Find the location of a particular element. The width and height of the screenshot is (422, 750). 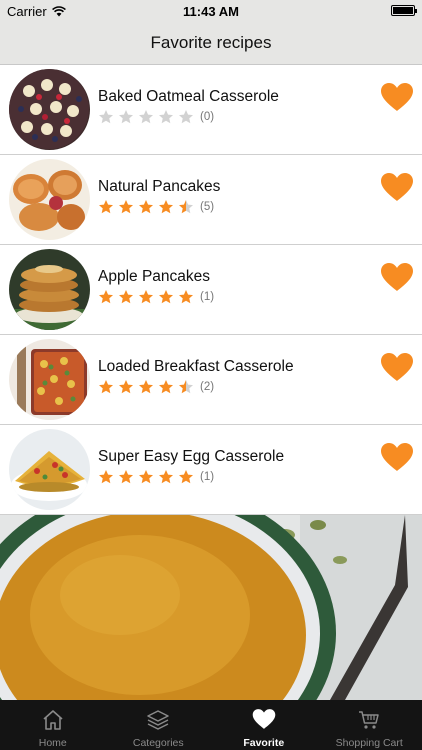

tab-label: Favorite is located at coordinates (264, 743).